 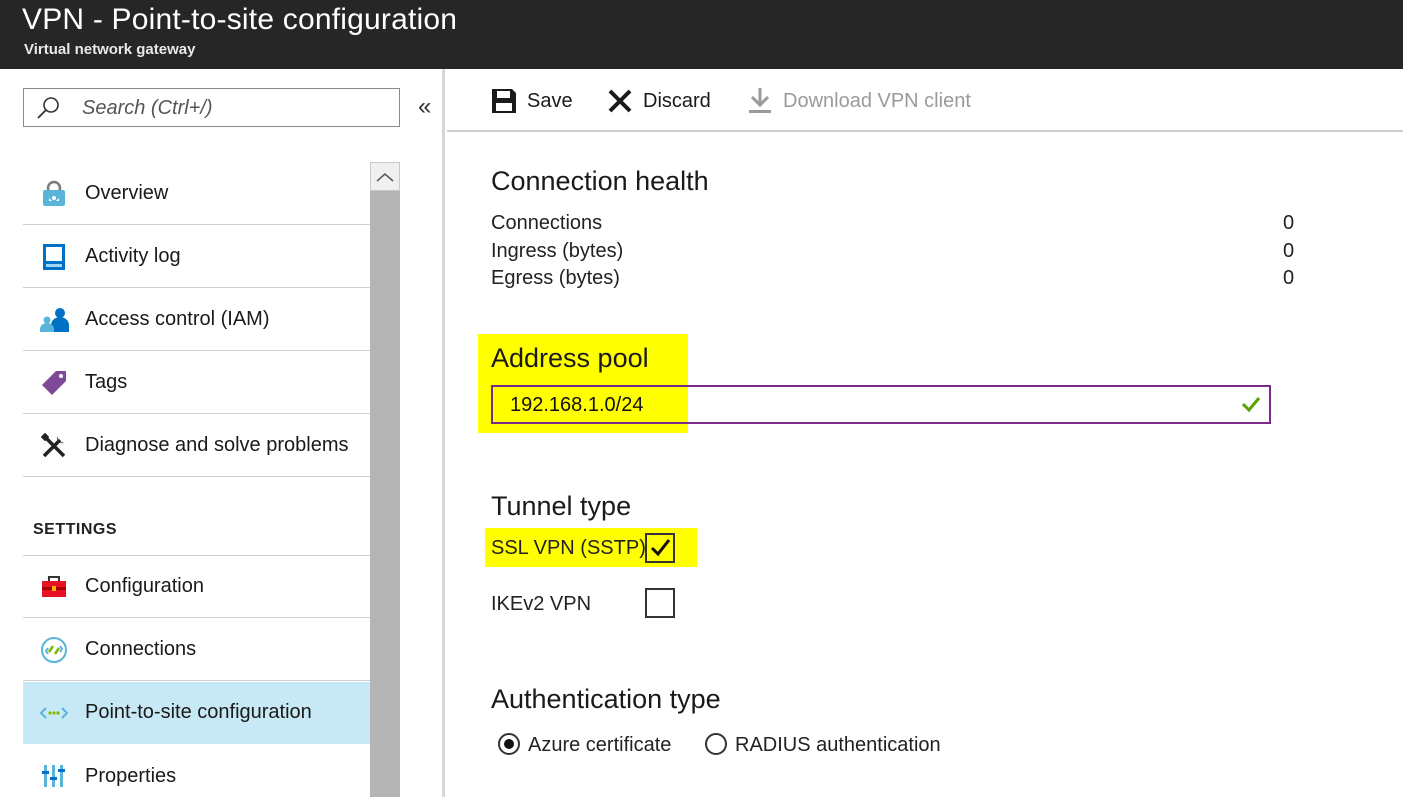 What do you see at coordinates (547, 223) in the screenshot?
I see `connections-label: Connections` at bounding box center [547, 223].